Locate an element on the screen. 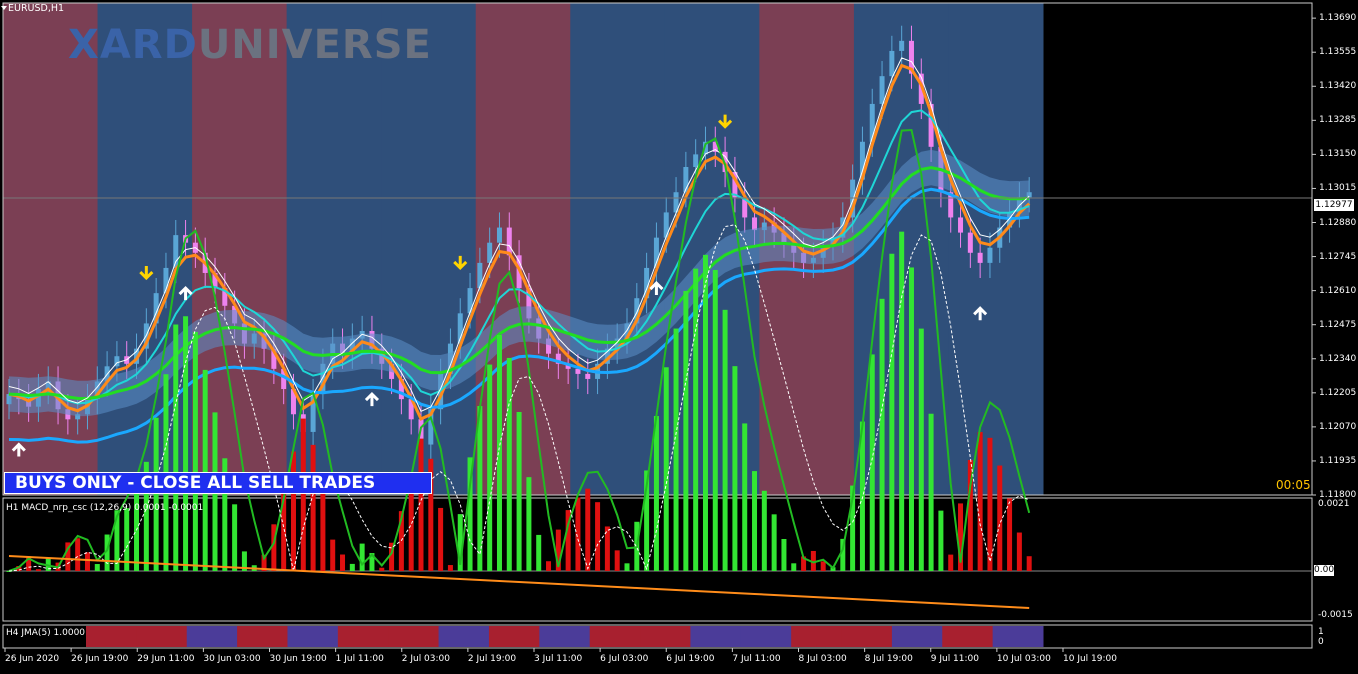 This screenshot has width=1358, height=674. price-axis-label: 1.13555 is located at coordinates (1338, 52).